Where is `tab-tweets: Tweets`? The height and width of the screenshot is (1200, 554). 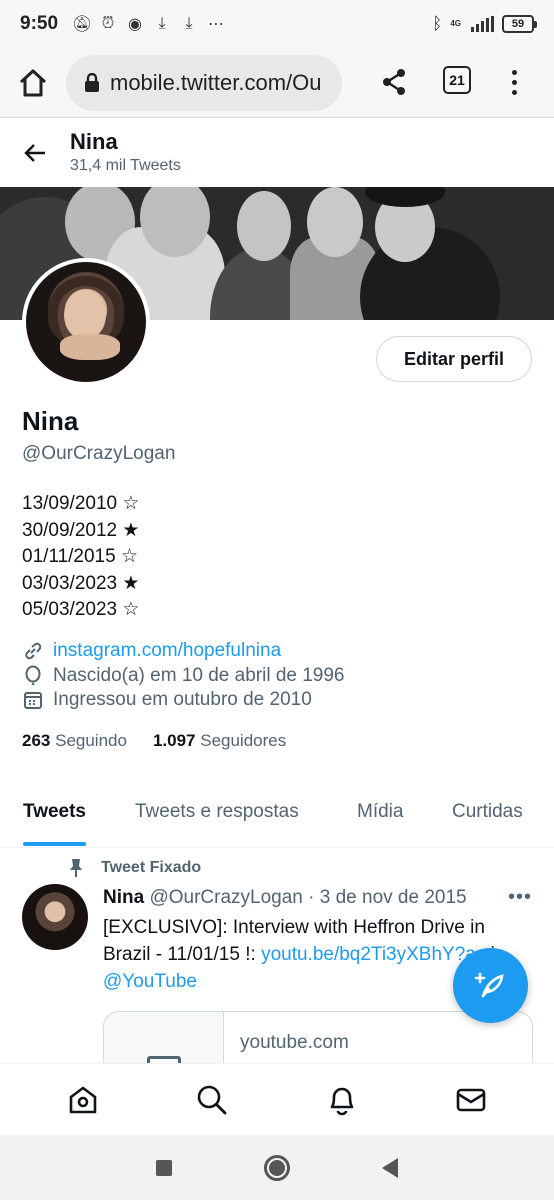
tab-tweets: Tweets is located at coordinates (55, 816).